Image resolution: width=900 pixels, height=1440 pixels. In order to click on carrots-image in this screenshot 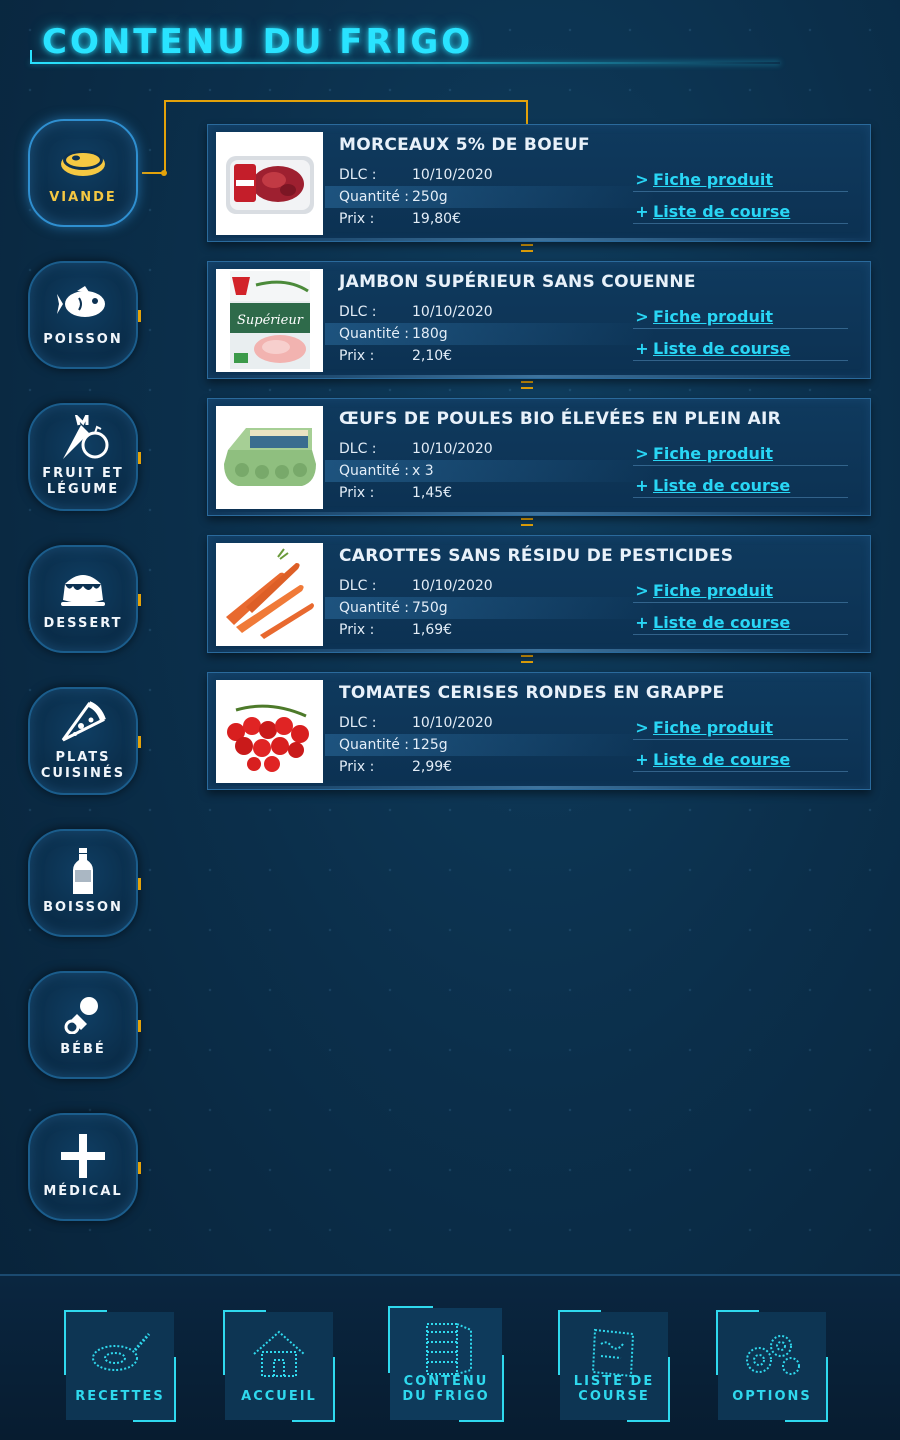, I will do `click(269, 594)`.